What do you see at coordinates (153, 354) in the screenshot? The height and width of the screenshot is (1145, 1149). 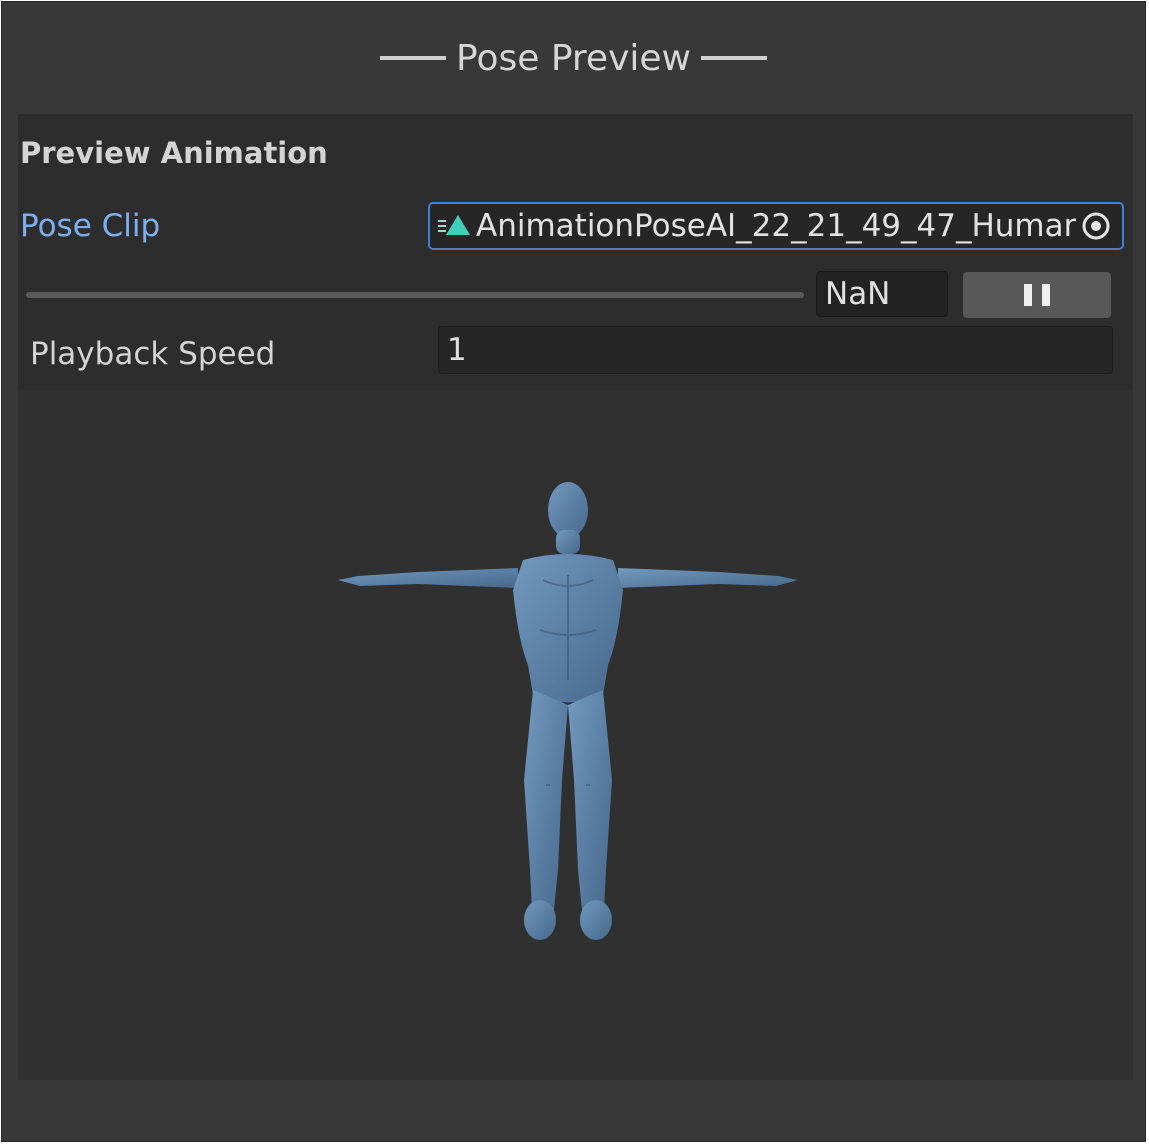 I see `playback-speed-label: Playback Speed` at bounding box center [153, 354].